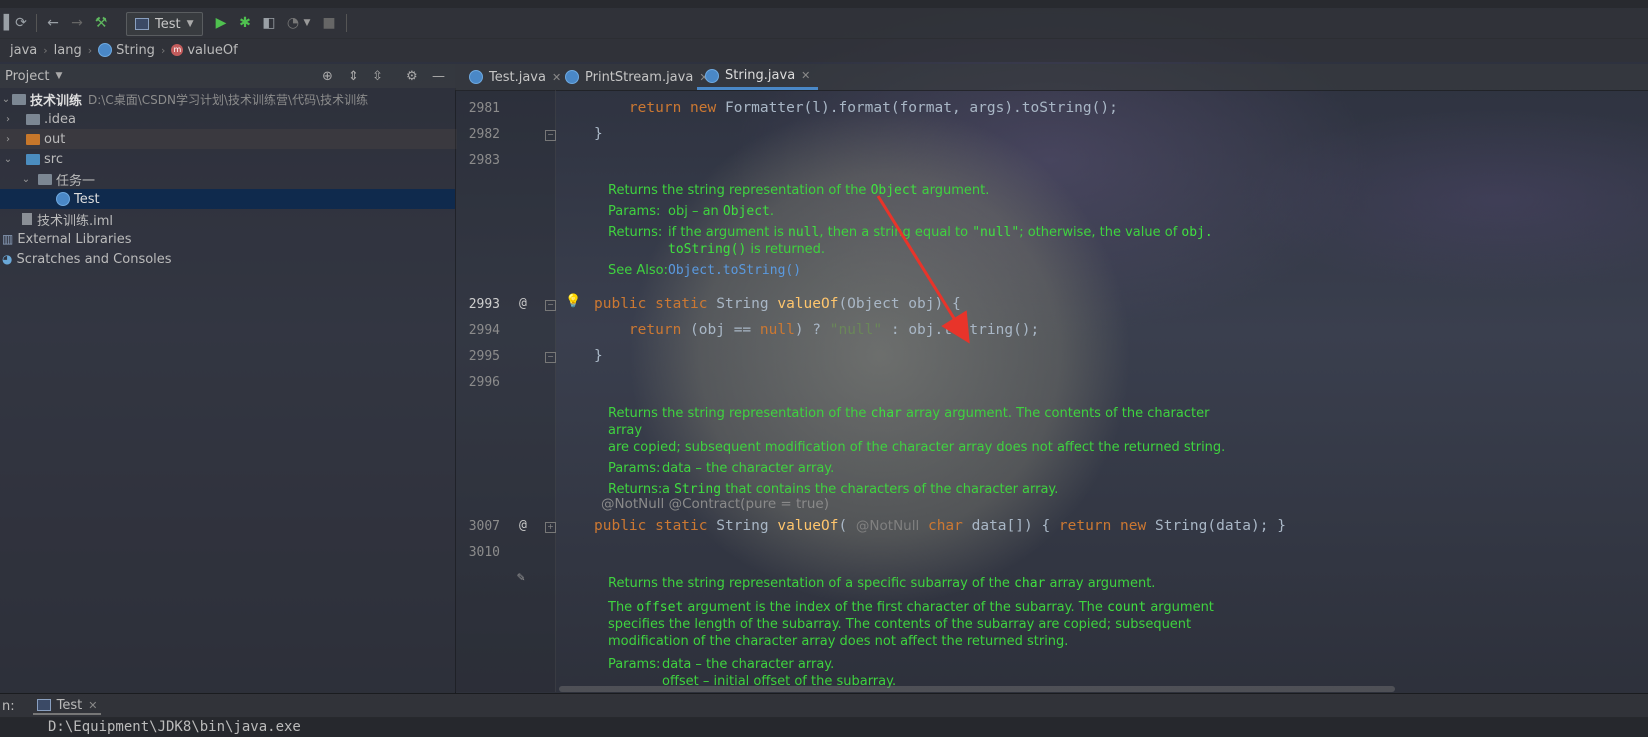 The width and height of the screenshot is (1648, 737). Describe the element at coordinates (27, 219) in the screenshot. I see `iml-file-icon` at that location.